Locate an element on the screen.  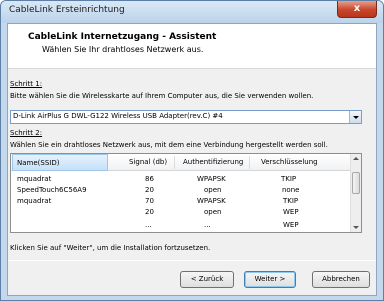
scroll-down-icon is located at coordinates (356, 227).